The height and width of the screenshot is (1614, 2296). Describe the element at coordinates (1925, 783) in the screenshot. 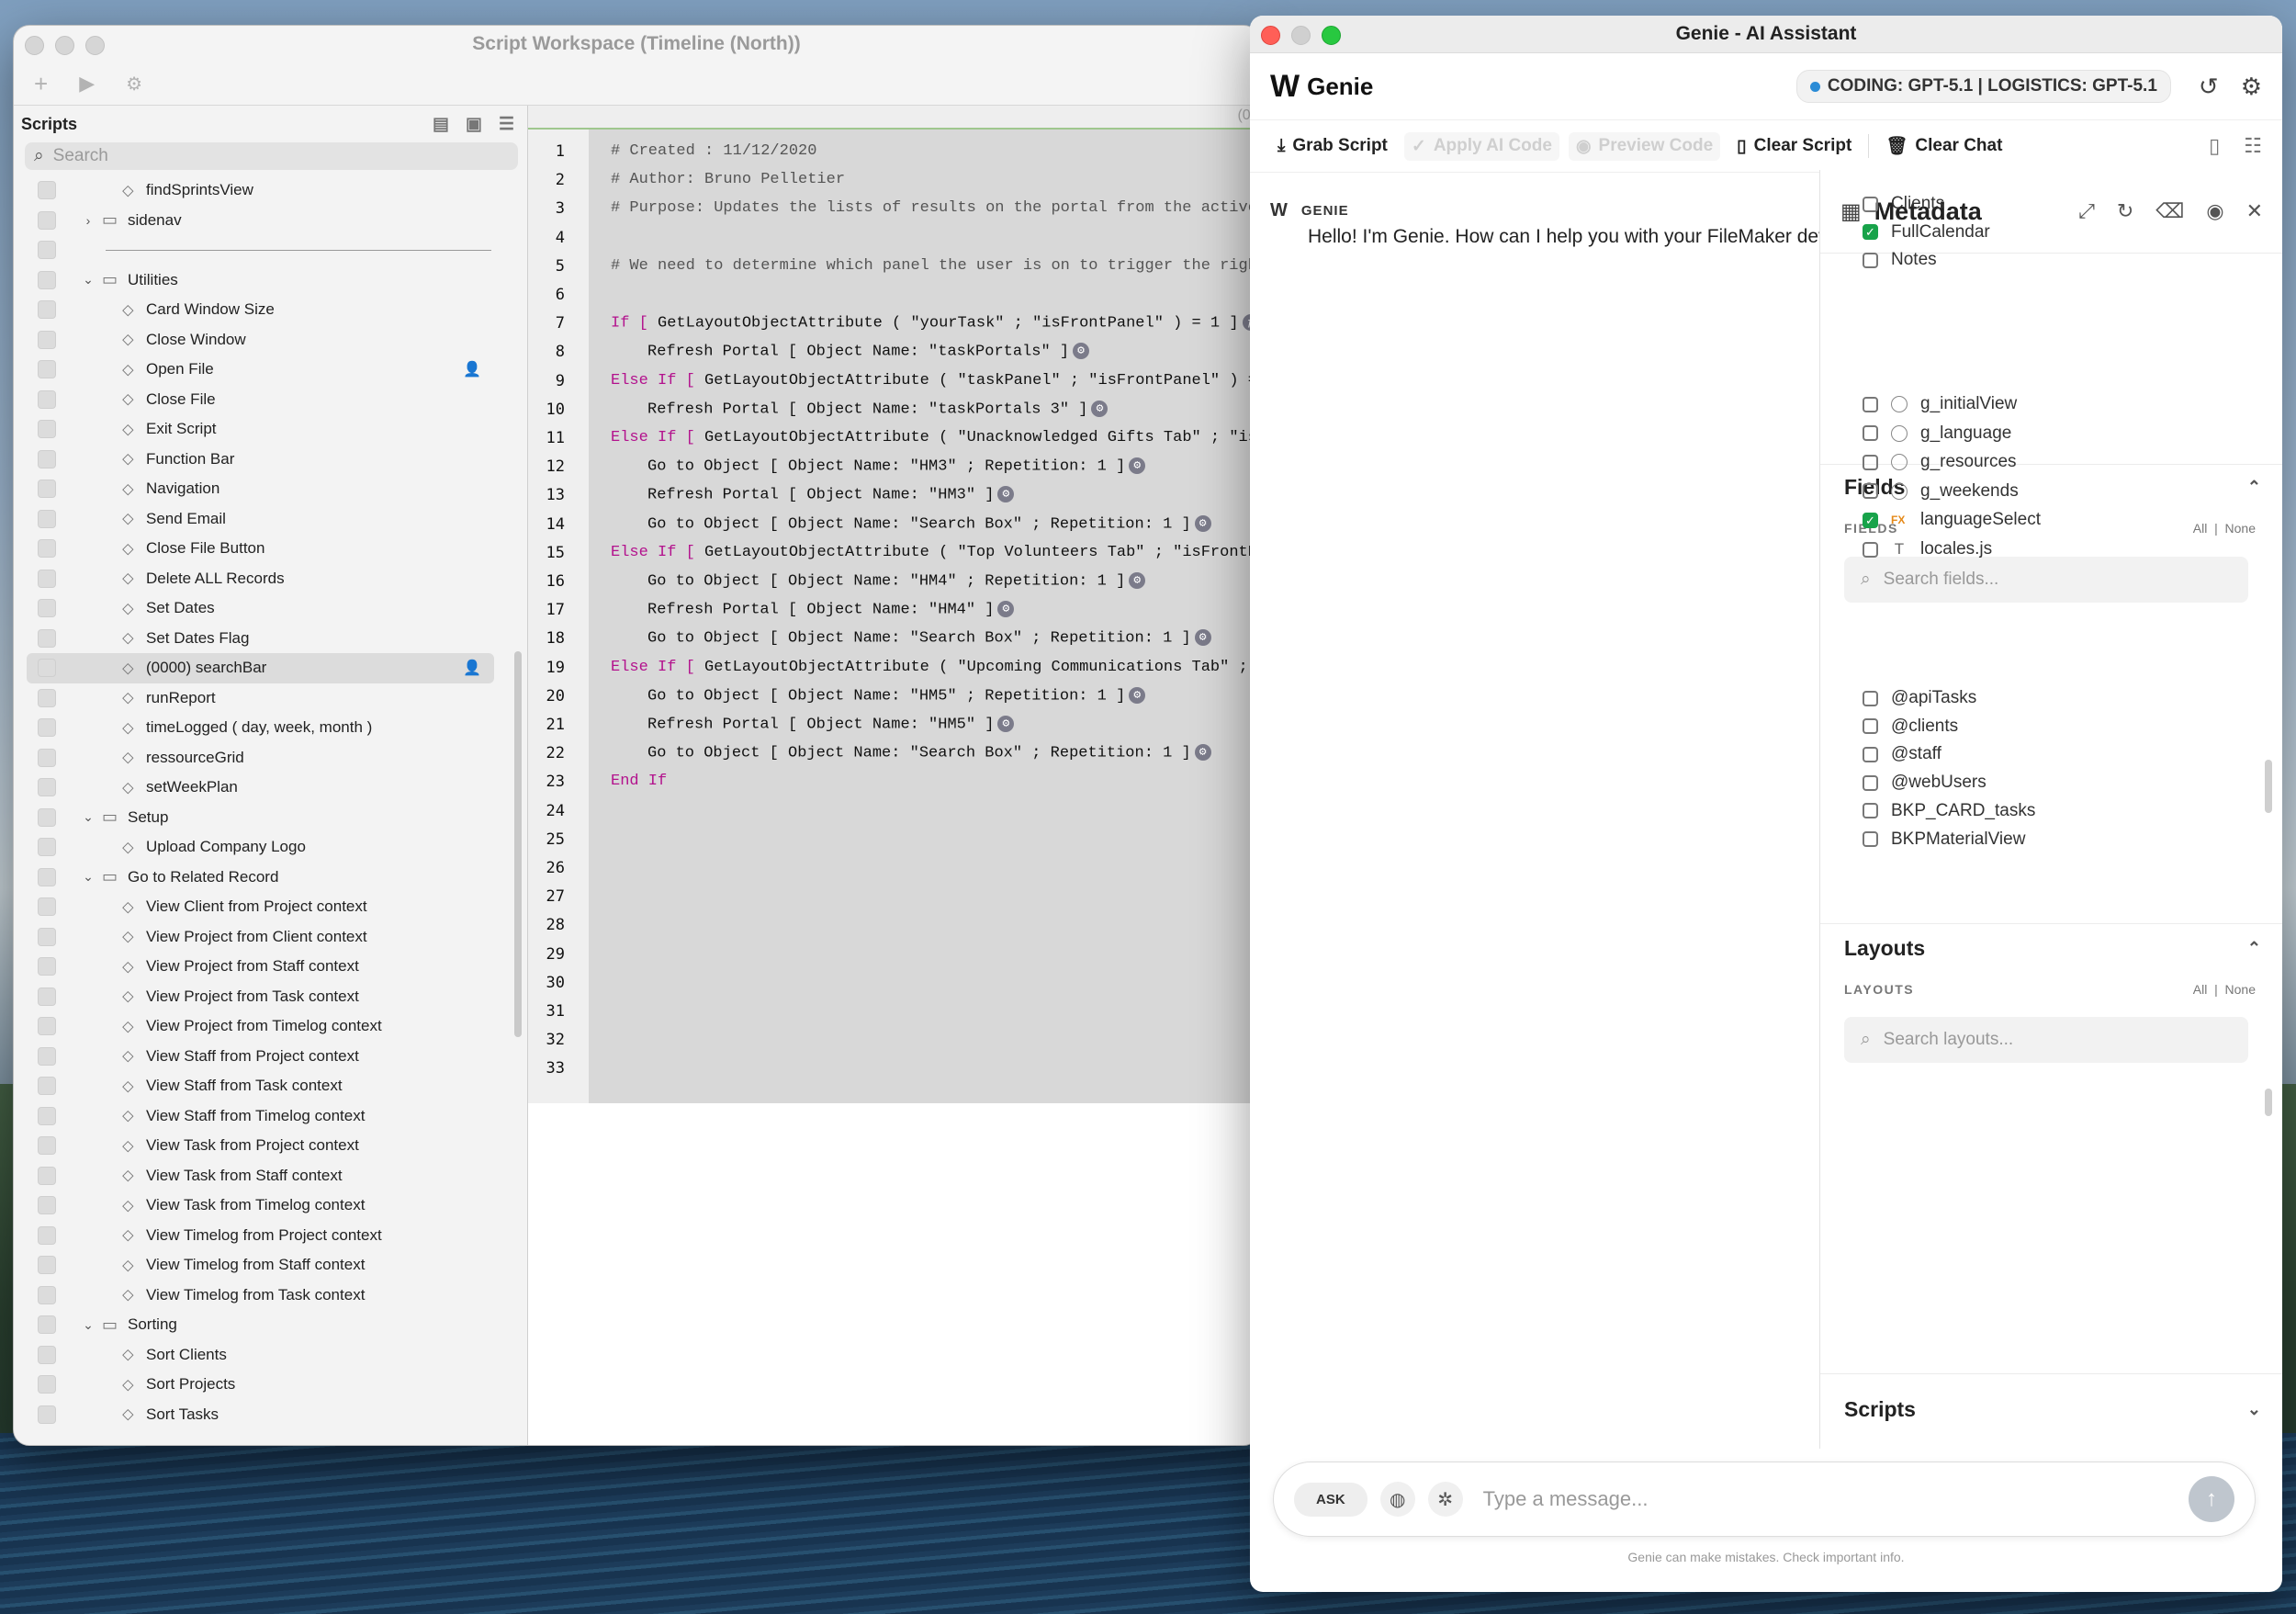

I see `checkbox-row: @webUsers` at that location.